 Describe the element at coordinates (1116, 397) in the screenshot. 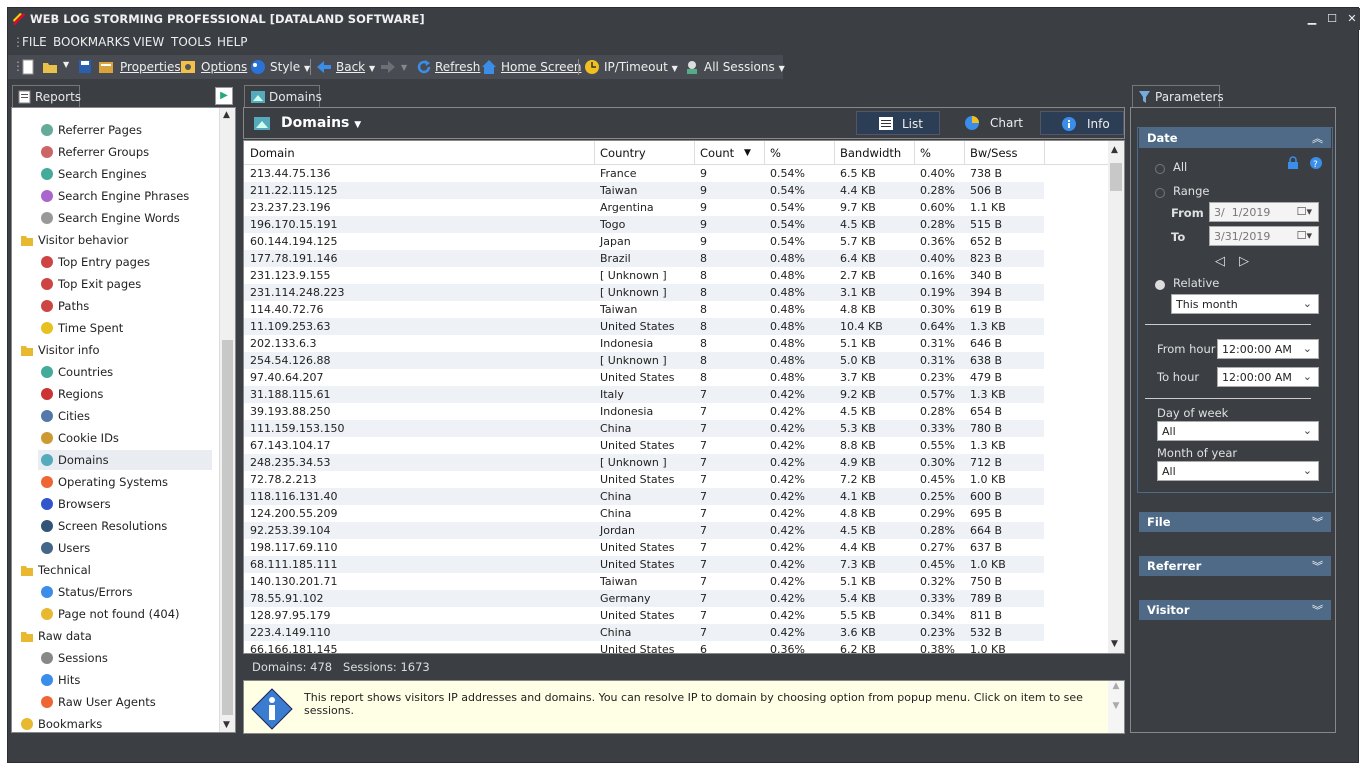

I see `table-scrollbar: ▲ ▼` at that location.